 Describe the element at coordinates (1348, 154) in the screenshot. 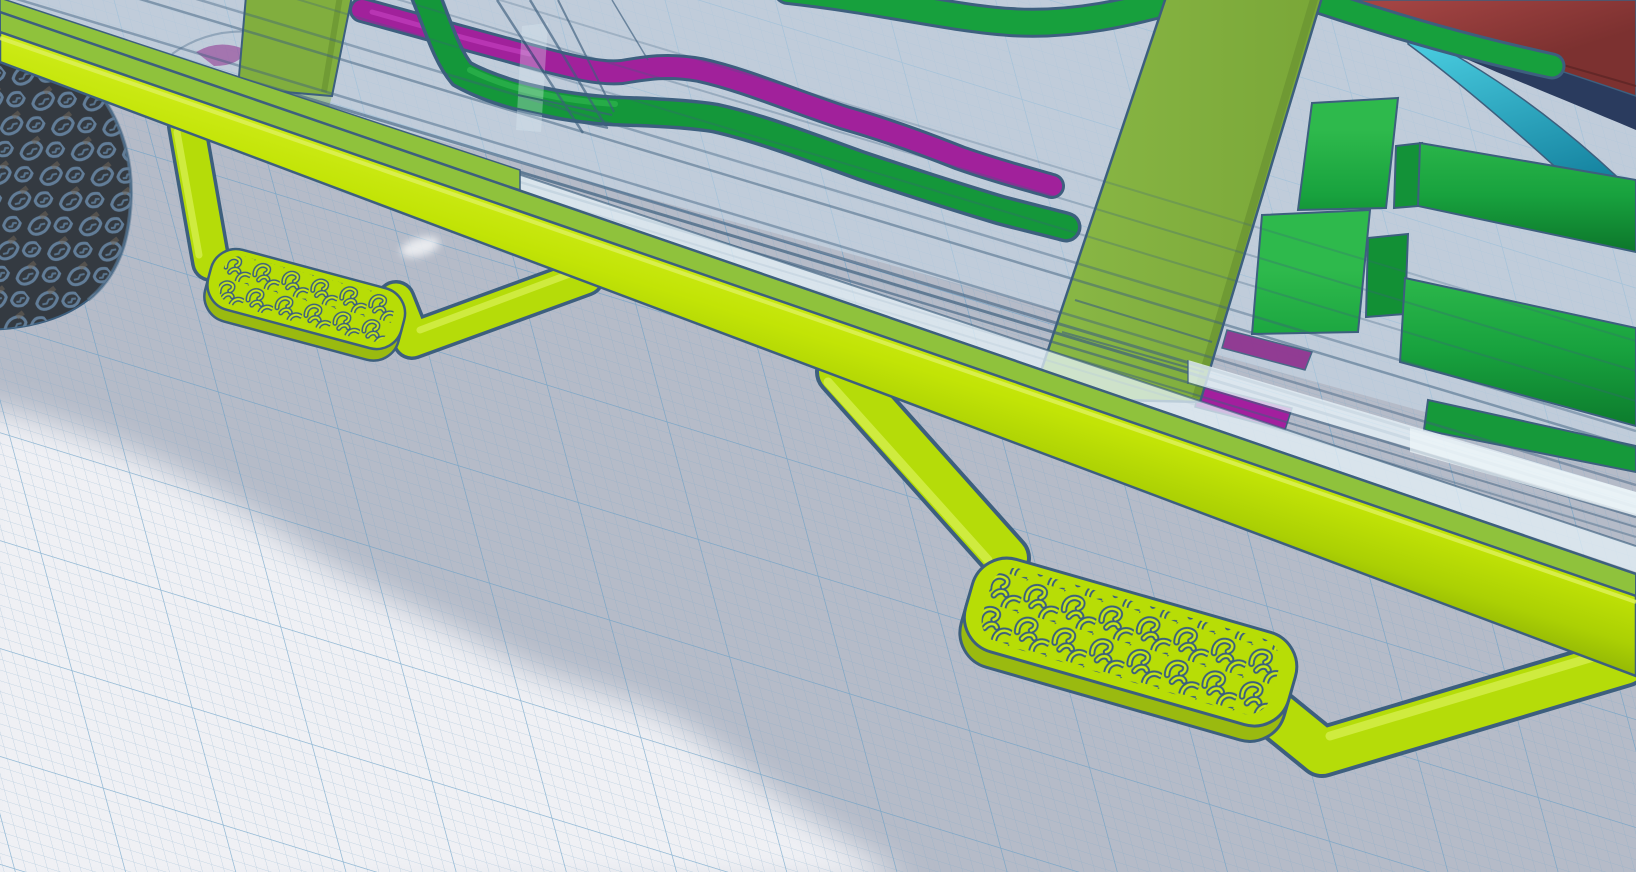

I see `shaft-a-block` at that location.